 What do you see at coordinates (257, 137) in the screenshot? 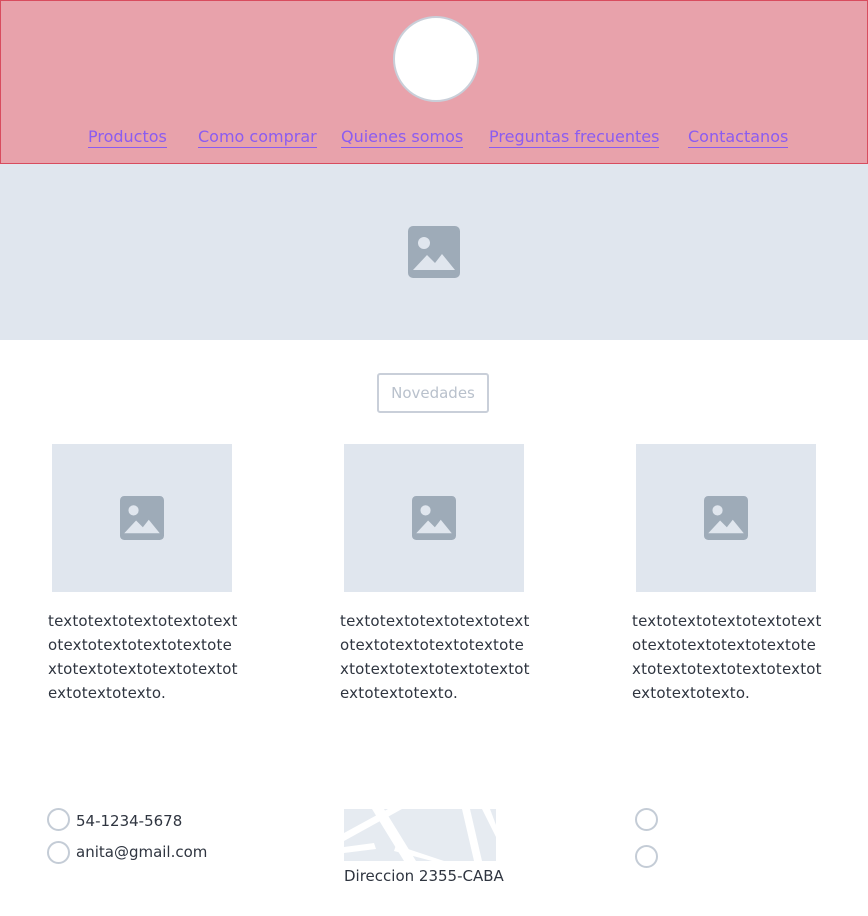
I see `nav-link-como-comprar: Como comprar` at bounding box center [257, 137].